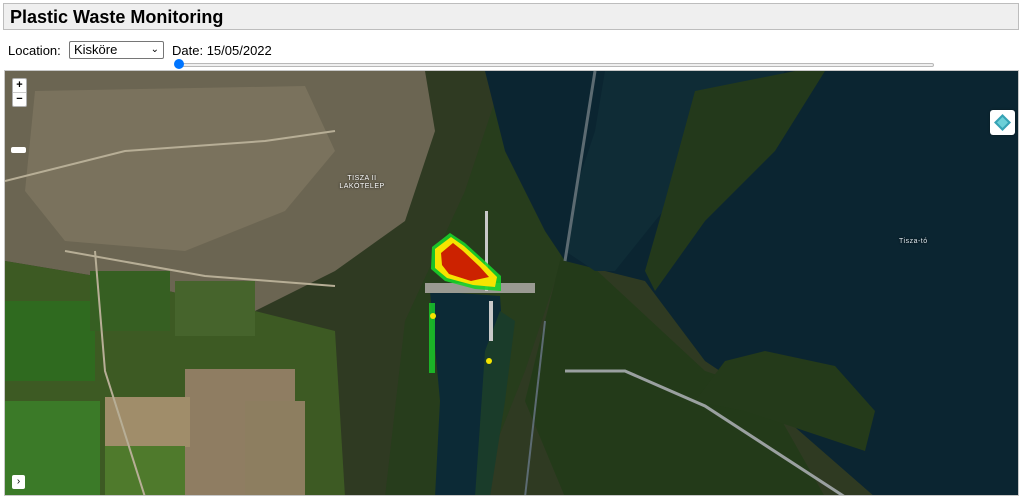  Describe the element at coordinates (512, 52) in the screenshot. I see `controls-bar: Location: Kisköre ⌄ Date: 15/05/2022` at that location.